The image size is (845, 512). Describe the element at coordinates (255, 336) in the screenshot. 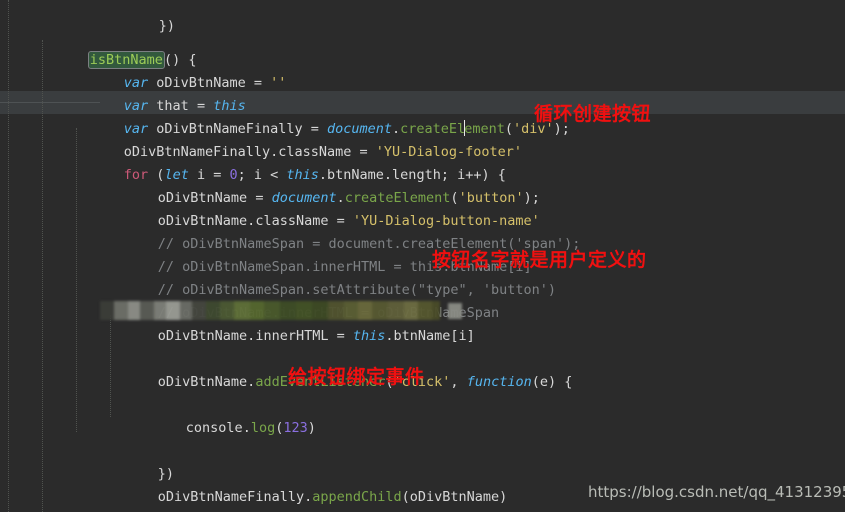

I see `code-token: oDivBtnName.innerHTML =` at that location.